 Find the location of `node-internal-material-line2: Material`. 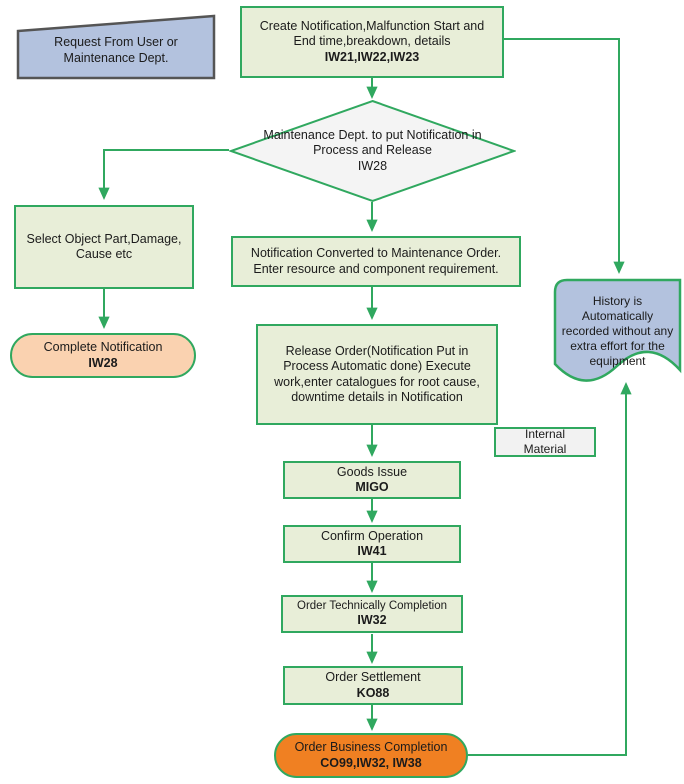

node-internal-material-line2: Material is located at coordinates (545, 449).